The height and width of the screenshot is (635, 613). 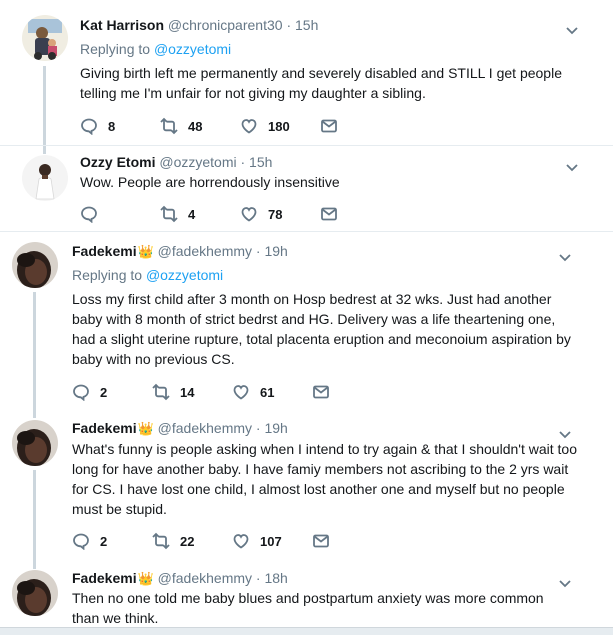 I want to click on reply-count: 8, so click(x=112, y=126).